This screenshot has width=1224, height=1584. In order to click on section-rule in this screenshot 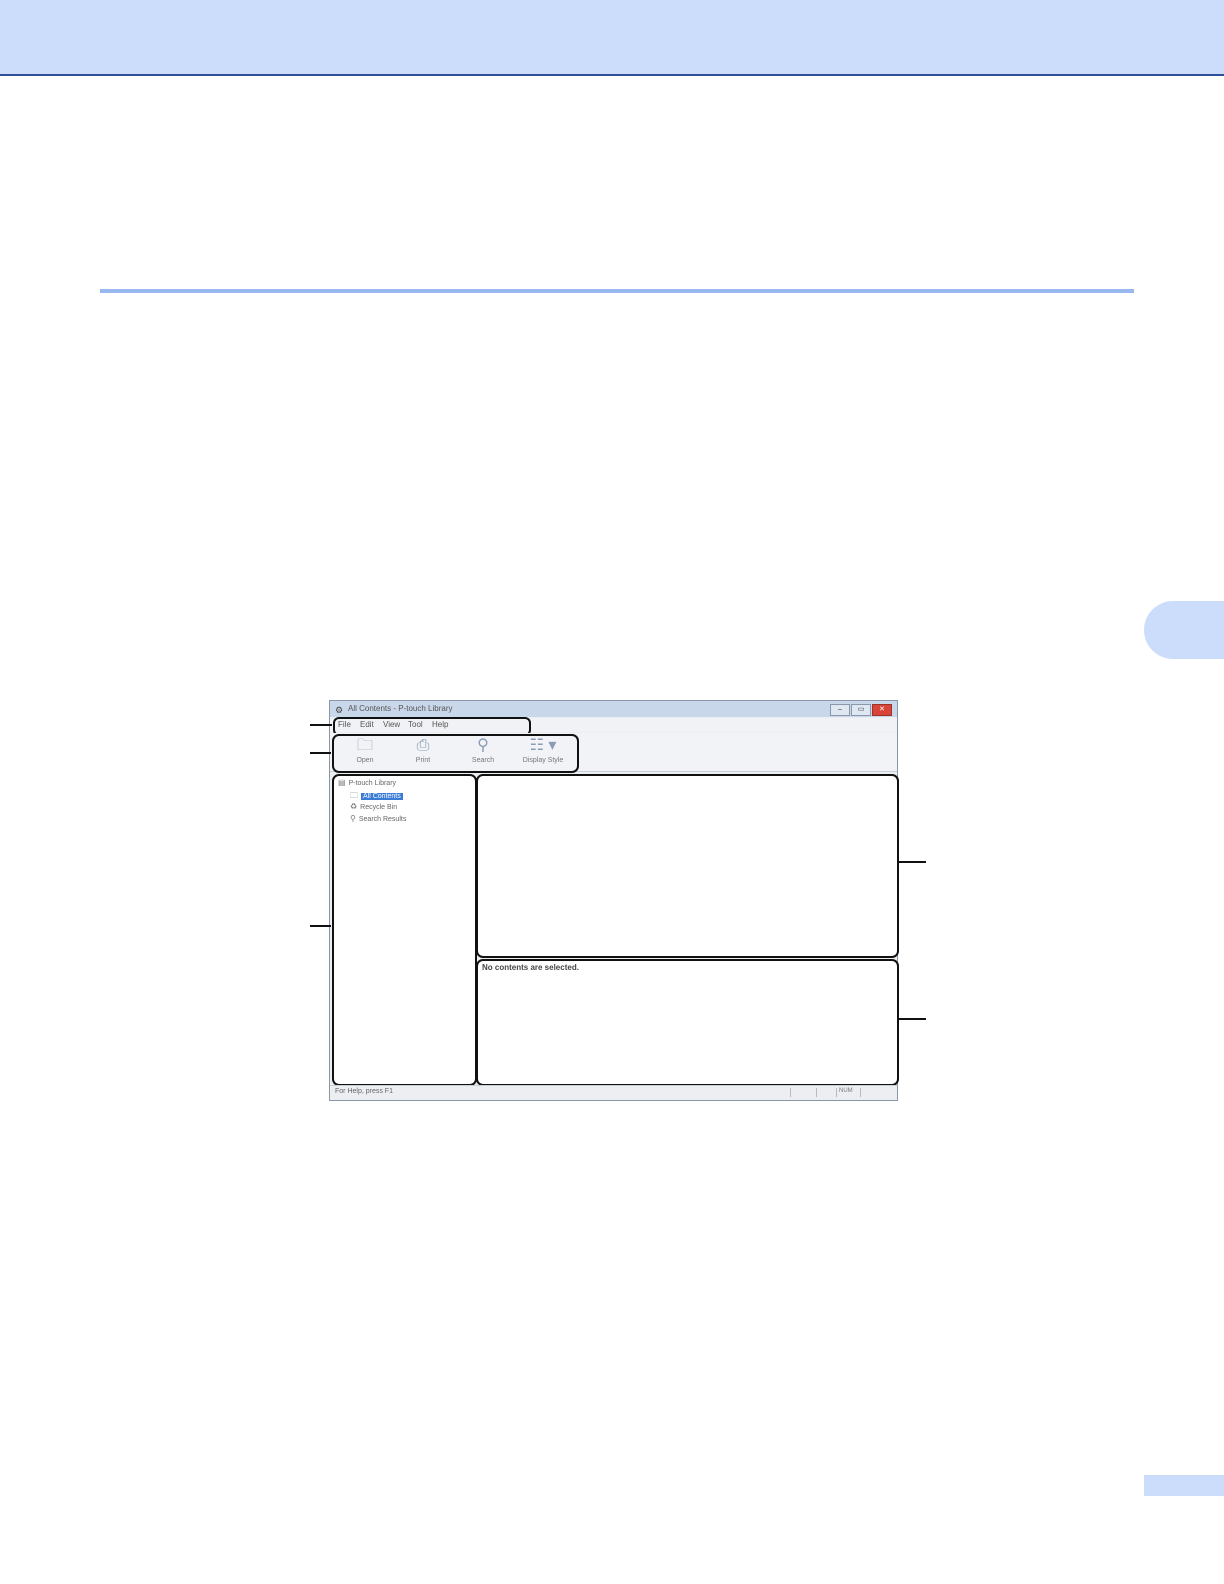, I will do `click(617, 291)`.